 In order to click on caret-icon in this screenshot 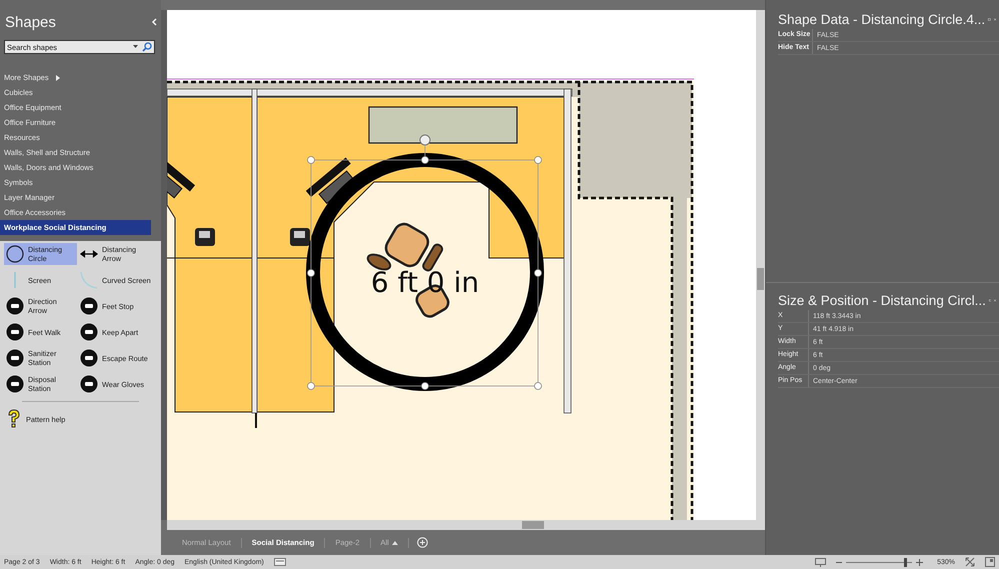, I will do `click(395, 542)`.